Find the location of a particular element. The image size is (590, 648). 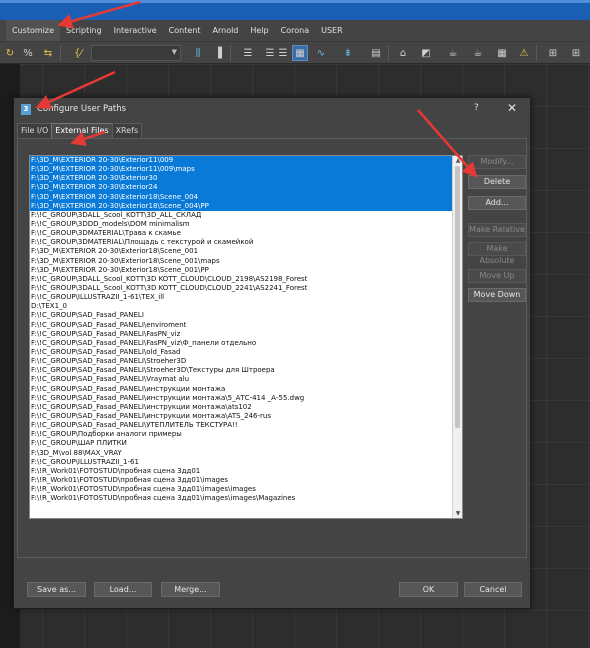

path-list-item: F:\!C_GROUP\SAD_Fasad_PANELI\old_Fasad is located at coordinates (246, 352).